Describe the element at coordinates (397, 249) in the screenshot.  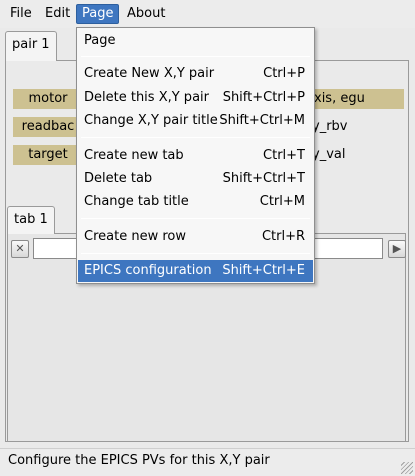
I see `play-icon: ▶` at that location.